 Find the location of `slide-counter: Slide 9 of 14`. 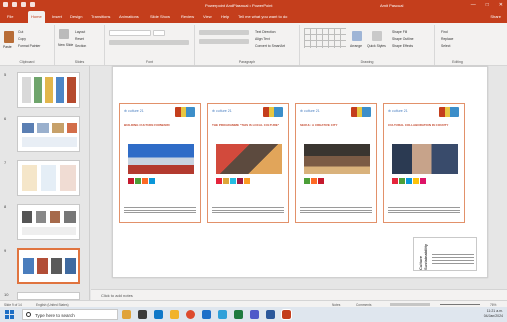

slide-counter: Slide 9 of 14 is located at coordinates (13, 304).